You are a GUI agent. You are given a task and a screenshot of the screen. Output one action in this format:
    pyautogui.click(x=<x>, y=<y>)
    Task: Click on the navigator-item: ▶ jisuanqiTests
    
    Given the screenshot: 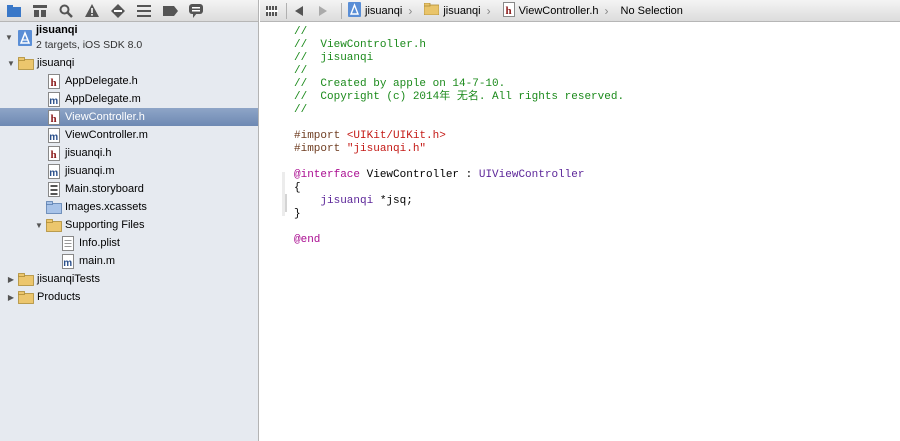 What is the action you would take?
    pyautogui.click(x=129, y=279)
    